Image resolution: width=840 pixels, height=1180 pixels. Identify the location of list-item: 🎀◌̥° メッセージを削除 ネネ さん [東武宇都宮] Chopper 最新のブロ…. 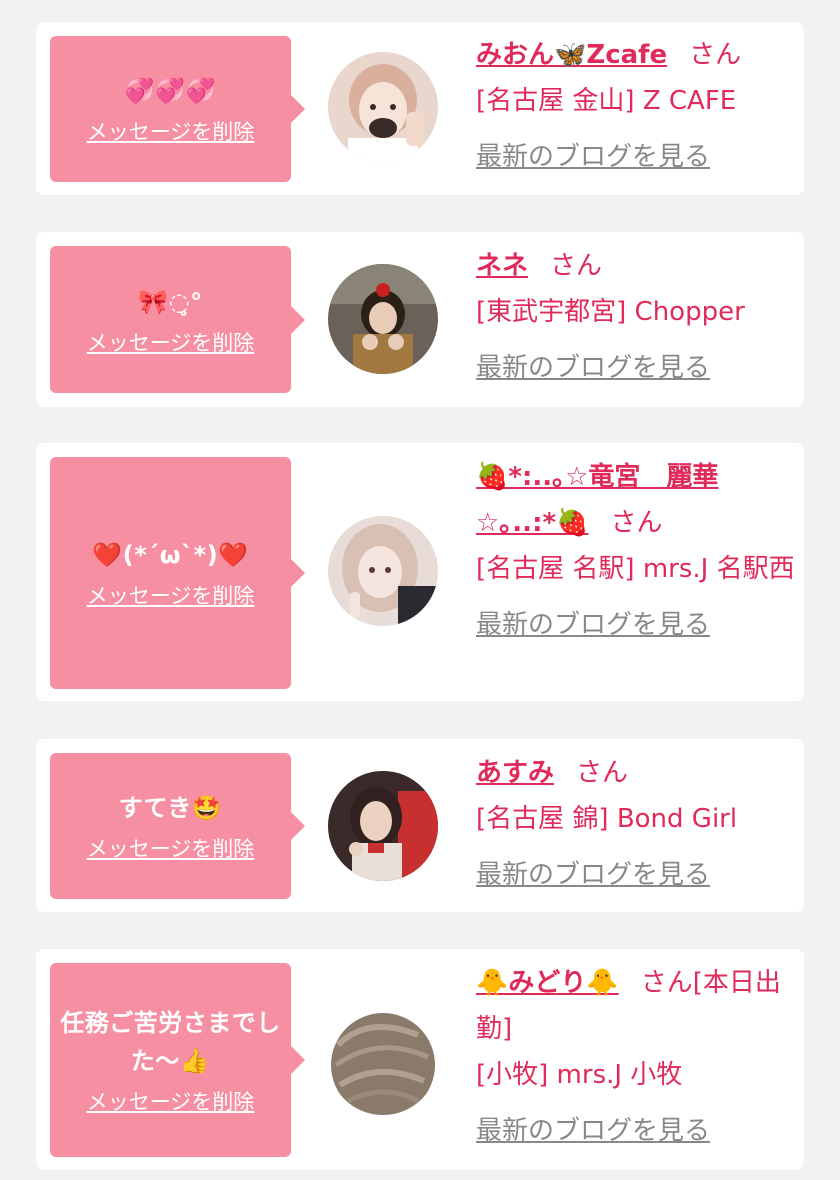
(420, 319).